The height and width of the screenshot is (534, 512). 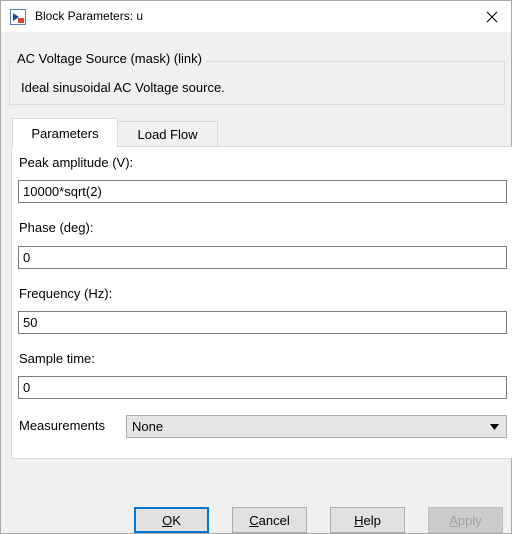 What do you see at coordinates (56, 227) in the screenshot?
I see `phase-label: Phase (deg):` at bounding box center [56, 227].